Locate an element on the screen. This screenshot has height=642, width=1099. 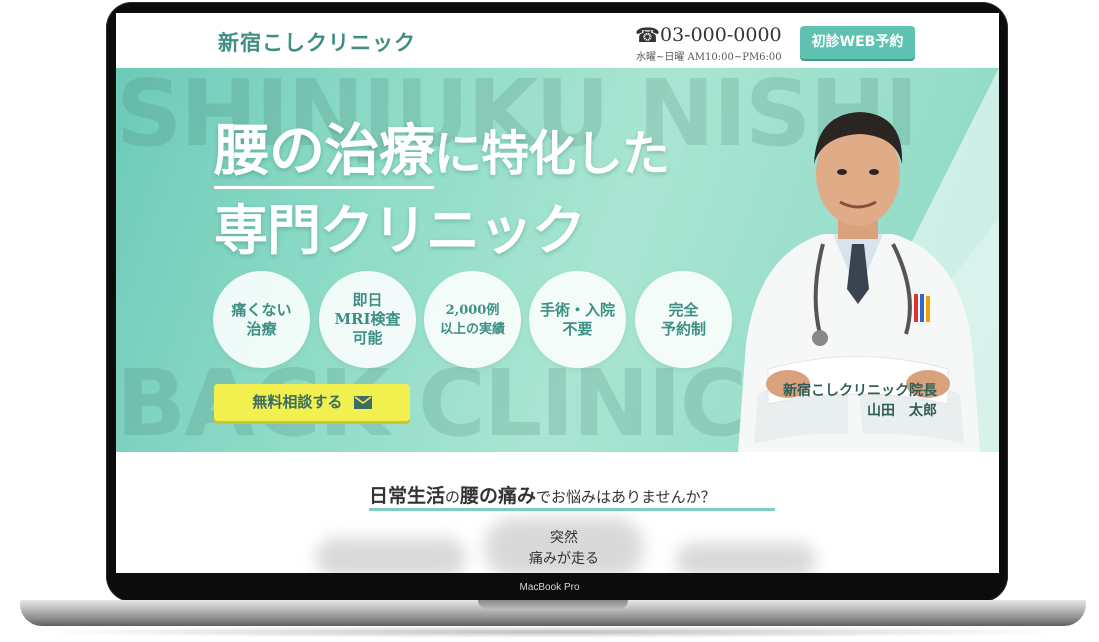
headline-emphasis: 腰の治療 is located at coordinates (324, 153).